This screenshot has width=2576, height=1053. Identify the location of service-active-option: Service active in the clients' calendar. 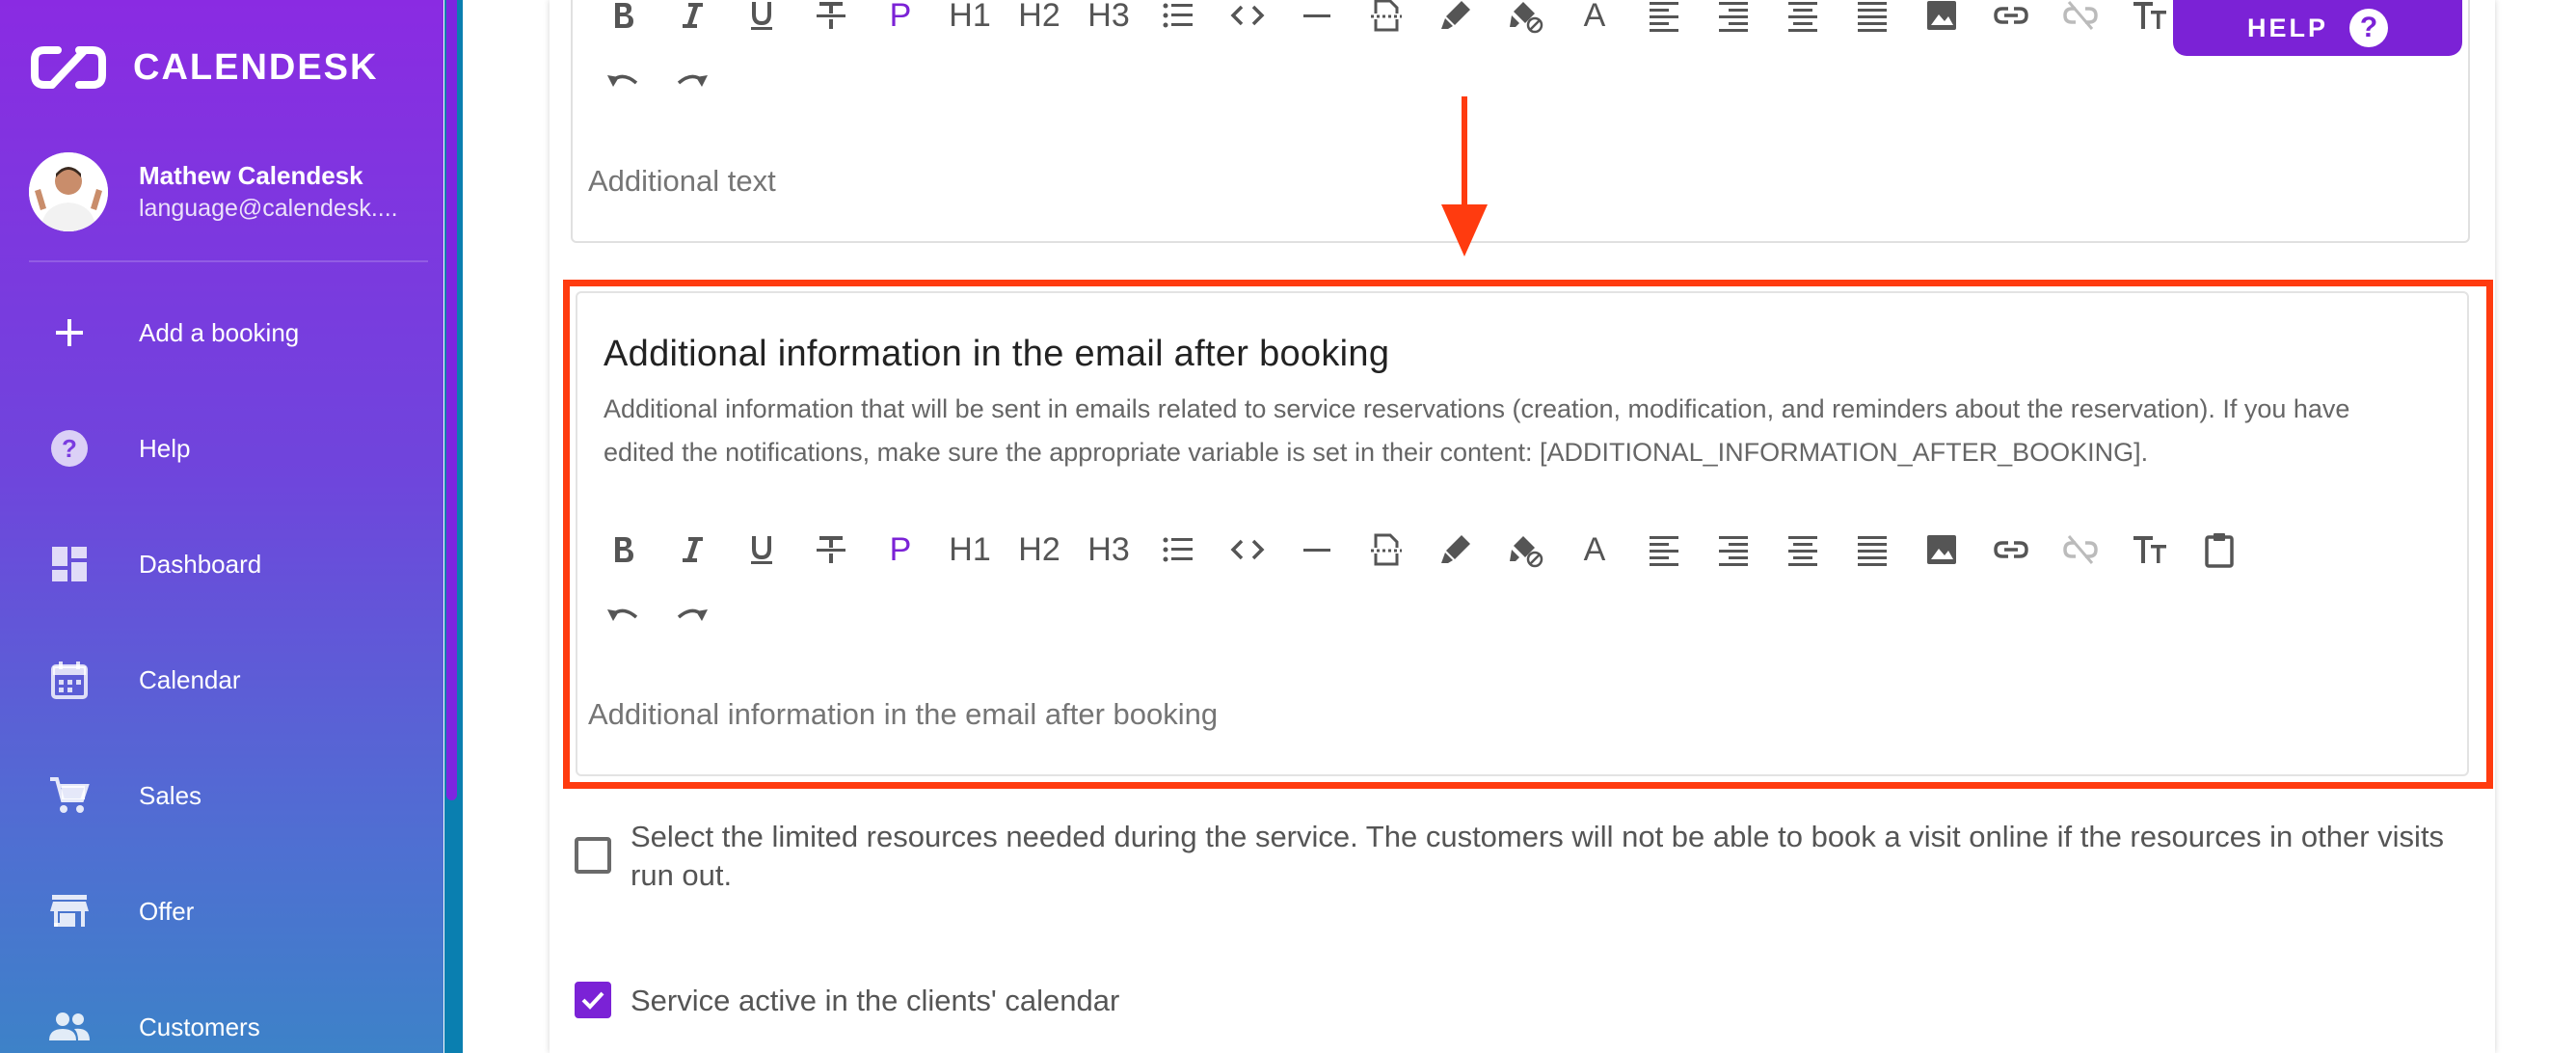
(847, 1001).